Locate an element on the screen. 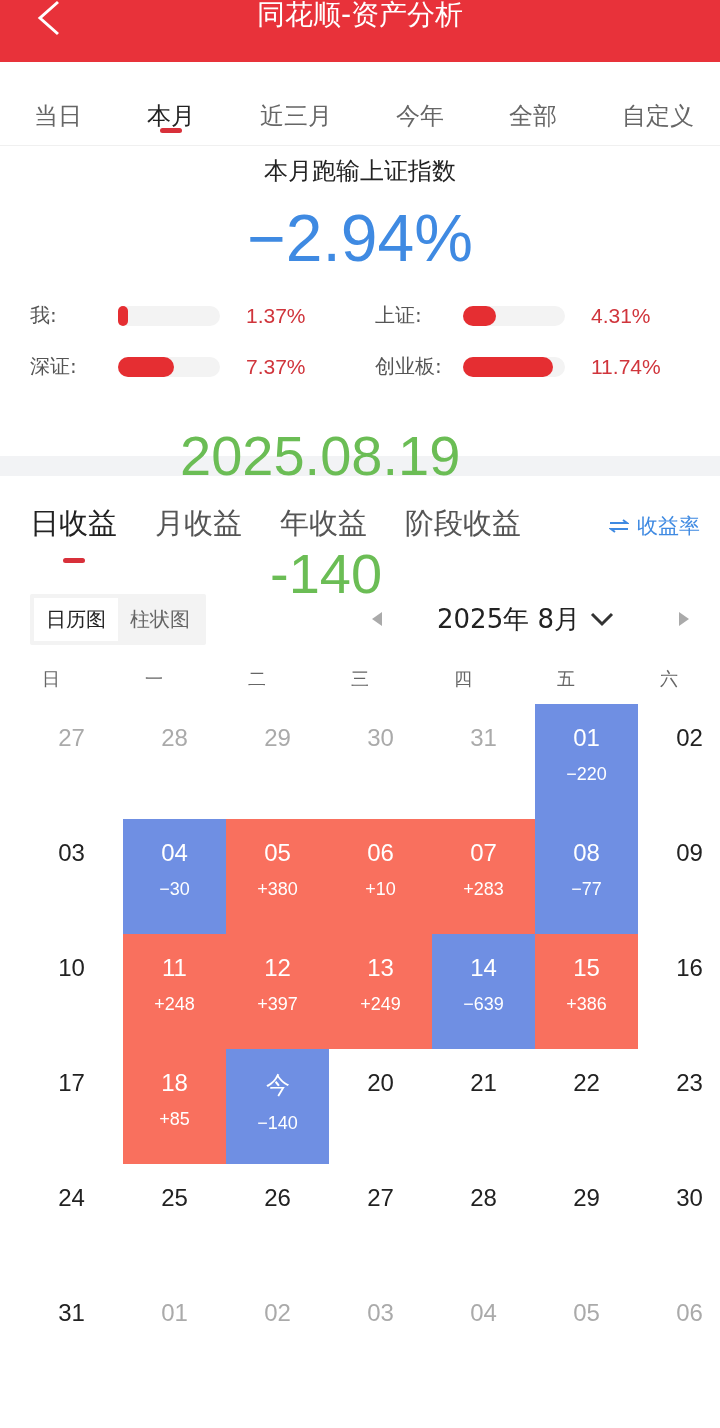  calendar-day: 04 −30 is located at coordinates (174, 876).